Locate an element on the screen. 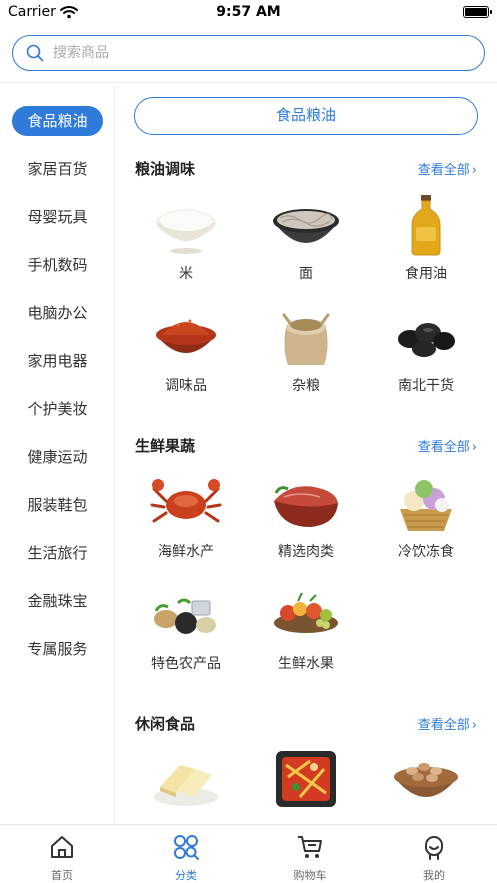 This screenshot has width=497, height=883. category-item-label: 海鲜水产 is located at coordinates (186, 552).